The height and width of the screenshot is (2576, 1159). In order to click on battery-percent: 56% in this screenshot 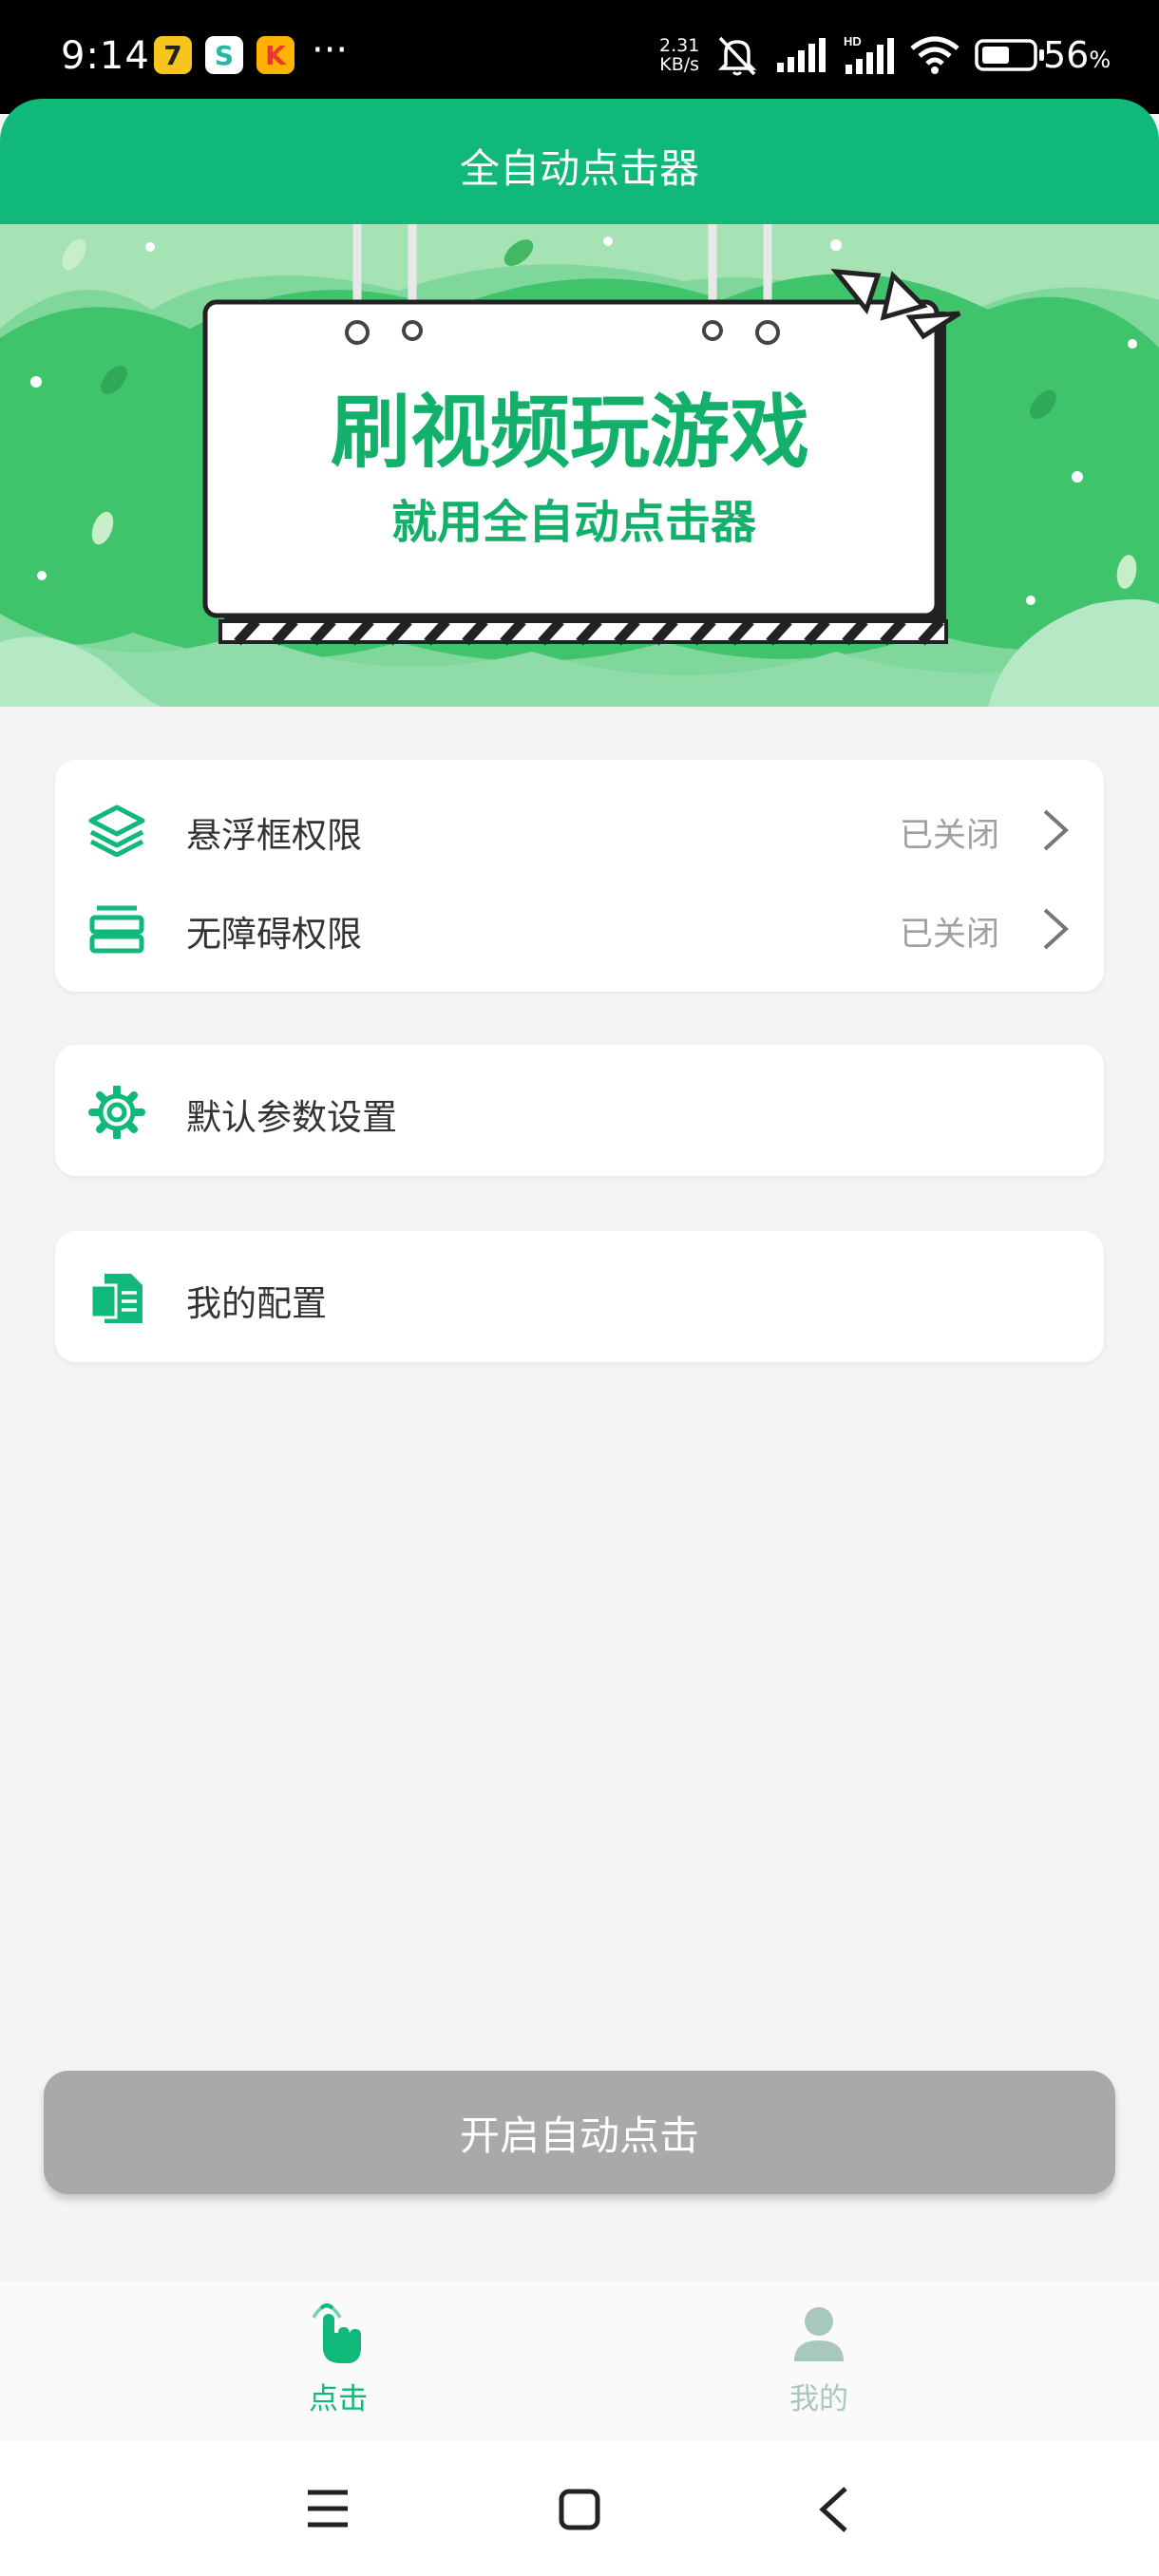, I will do `click(1077, 55)`.